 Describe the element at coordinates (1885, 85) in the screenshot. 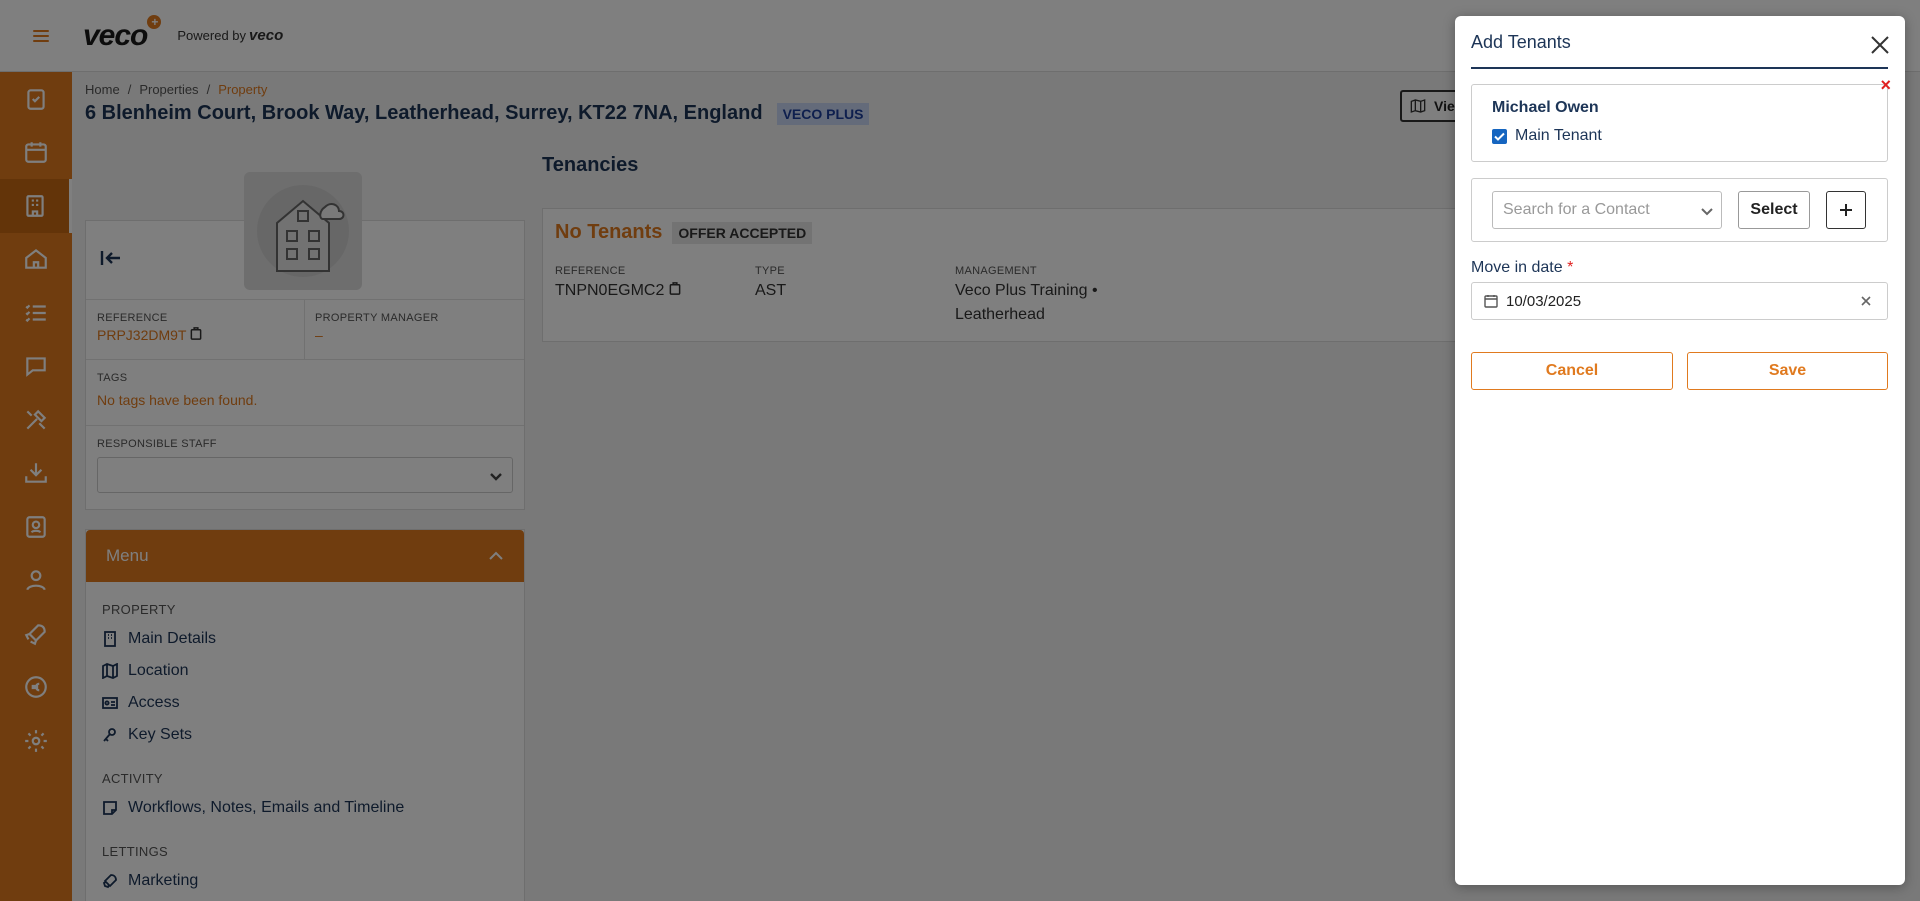

I see `remove-tenant-icon: ×` at that location.